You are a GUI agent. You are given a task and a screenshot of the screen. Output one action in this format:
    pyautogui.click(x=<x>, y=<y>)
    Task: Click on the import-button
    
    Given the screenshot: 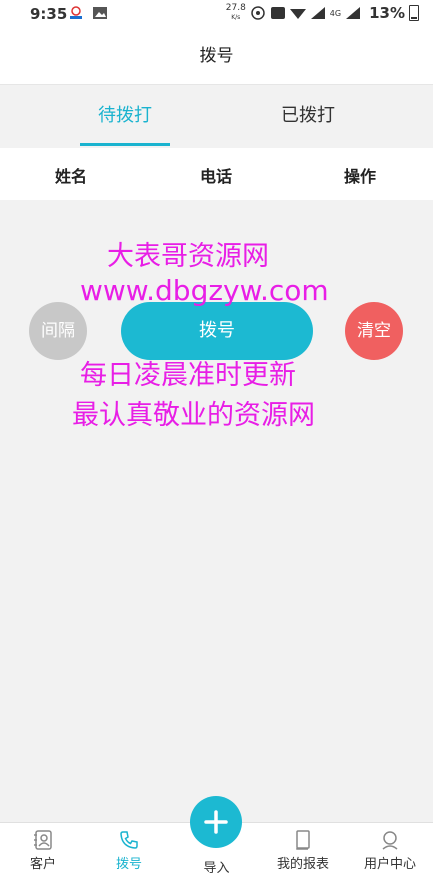 What is the action you would take?
    pyautogui.click(x=216, y=822)
    